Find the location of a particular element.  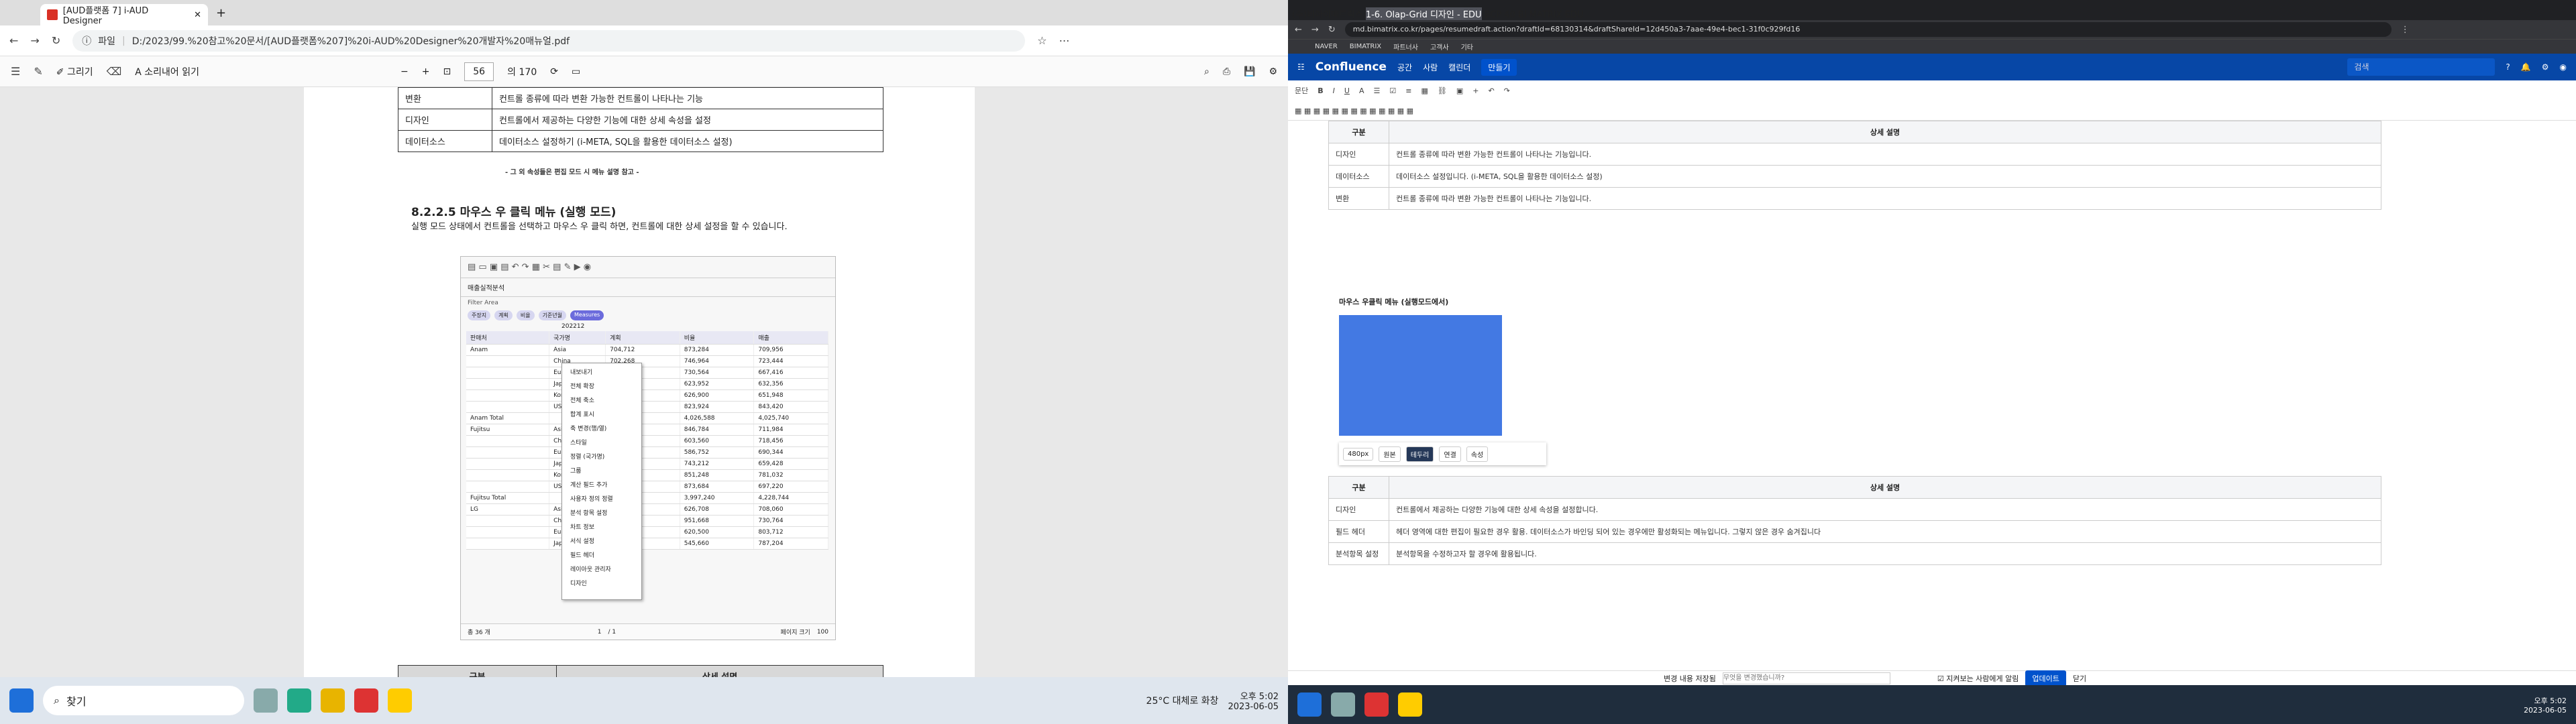

app-switcher-icon: ☷ is located at coordinates (1301, 67).